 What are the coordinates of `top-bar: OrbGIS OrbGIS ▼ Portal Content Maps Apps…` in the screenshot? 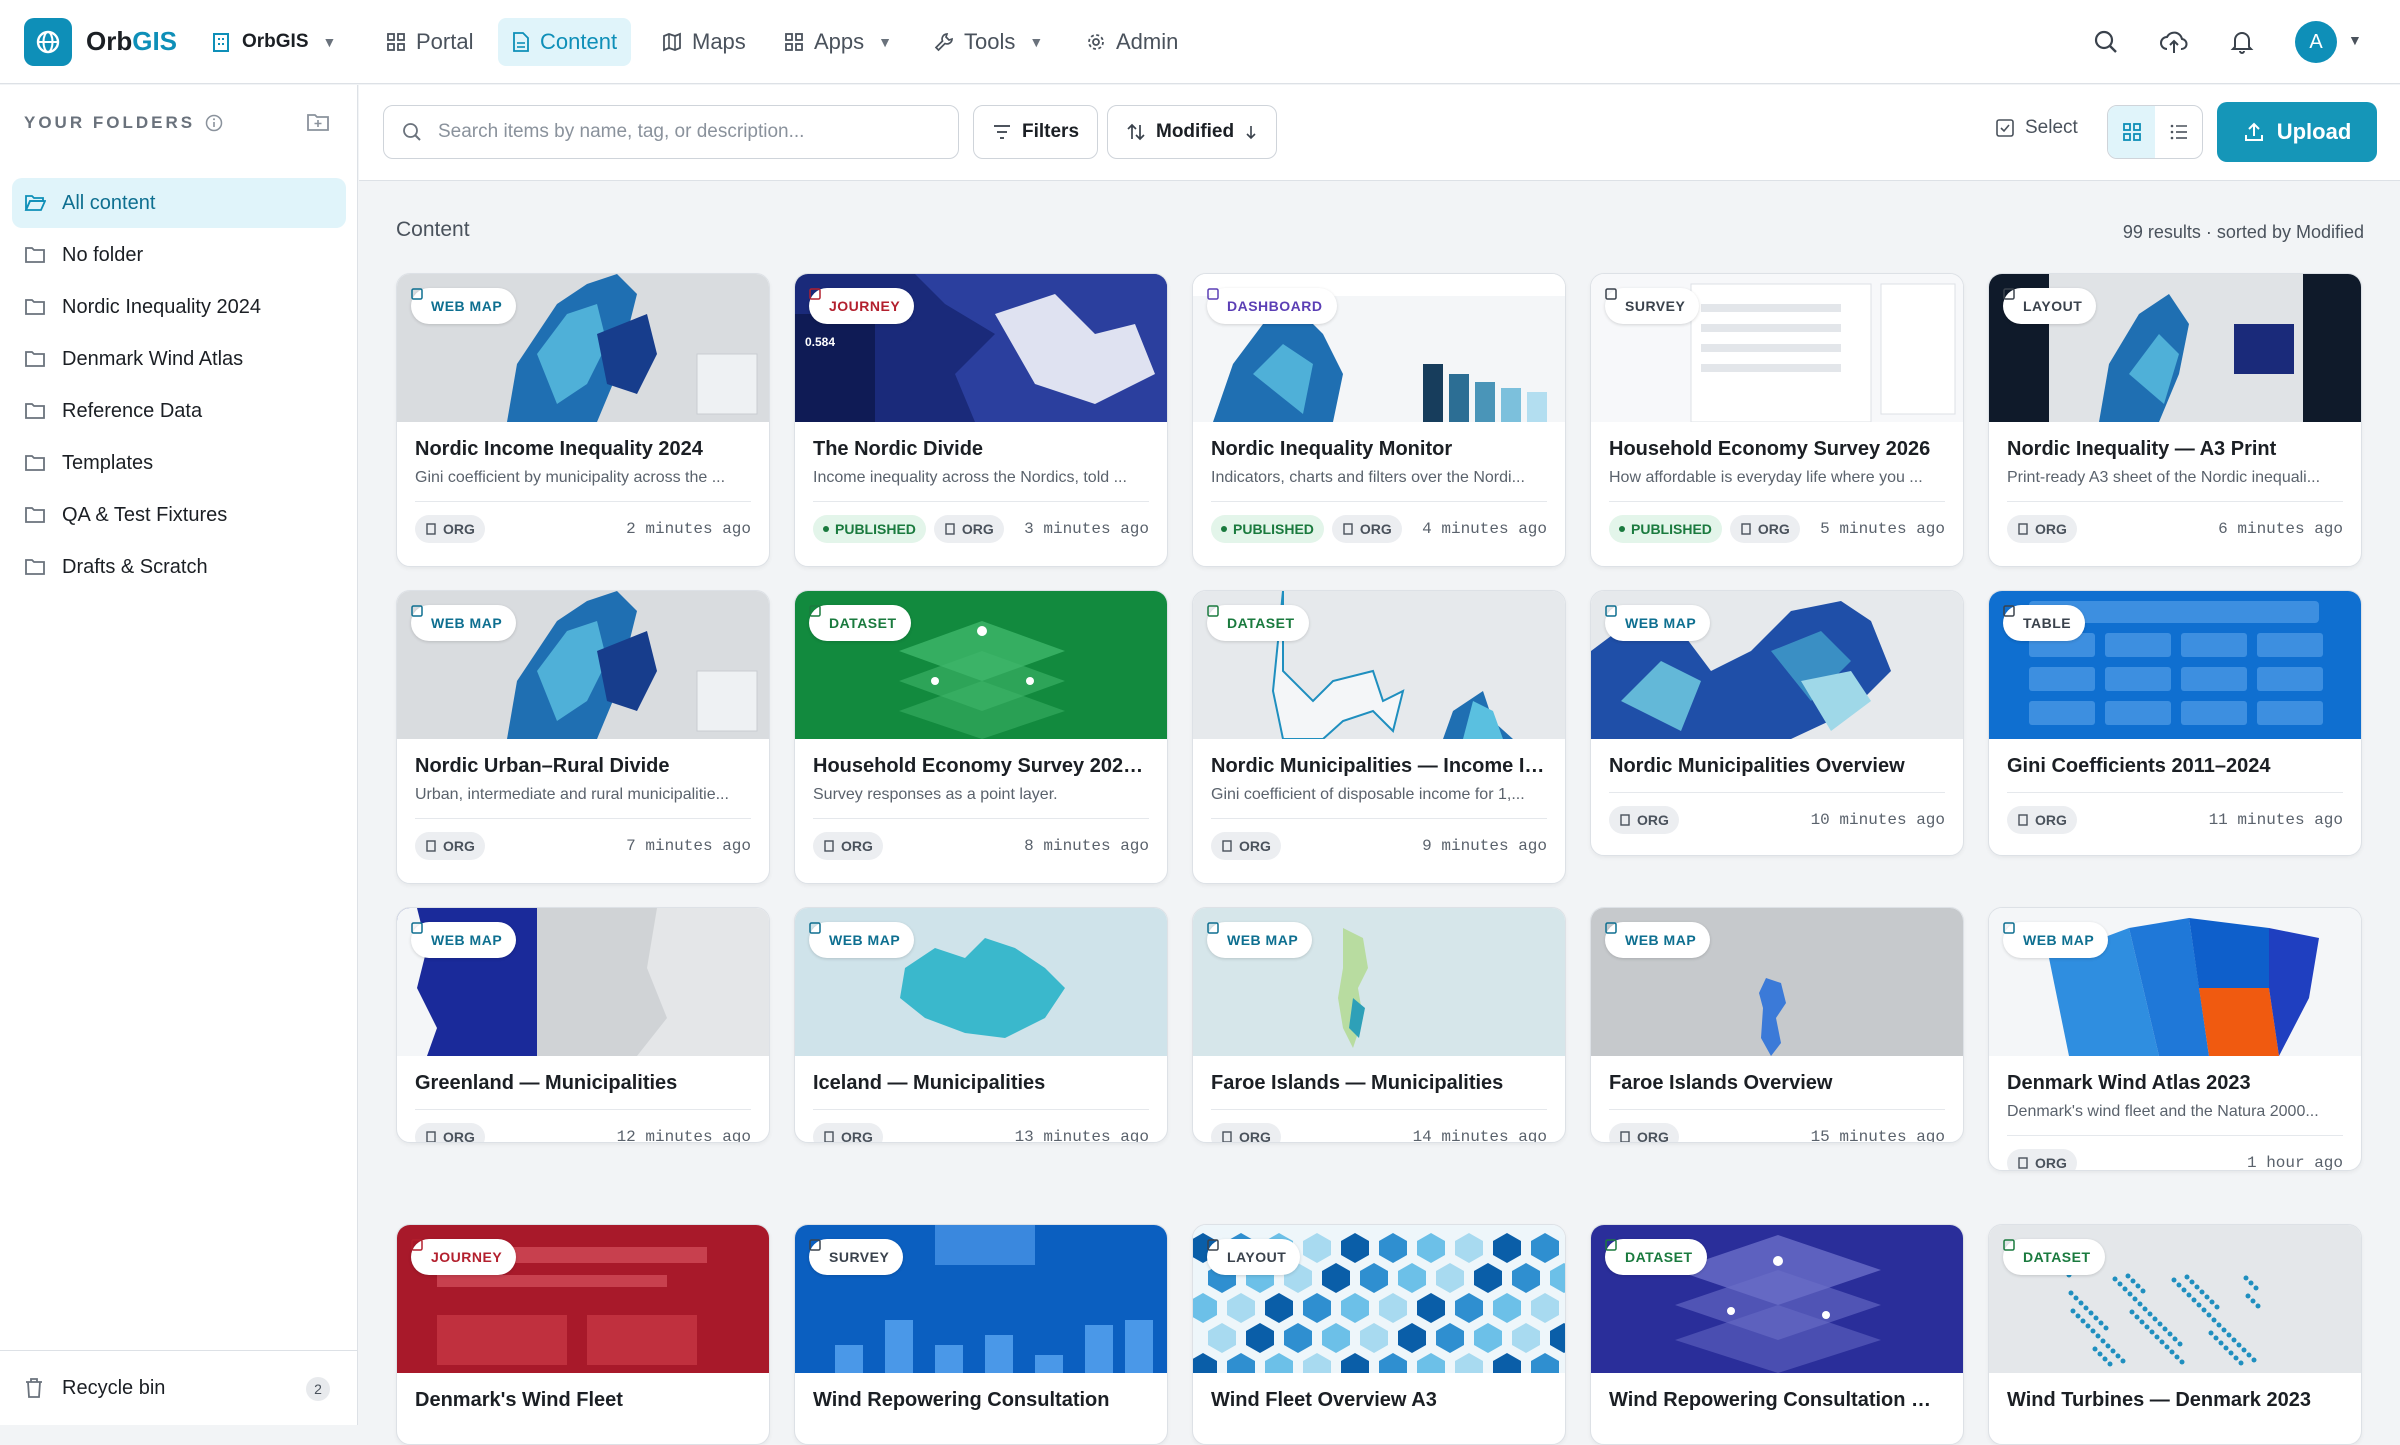 It's located at (1200, 42).